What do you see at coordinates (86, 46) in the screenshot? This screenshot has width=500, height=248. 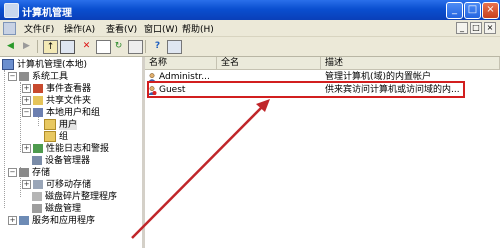 I see `delete-icon: ✕` at bounding box center [86, 46].